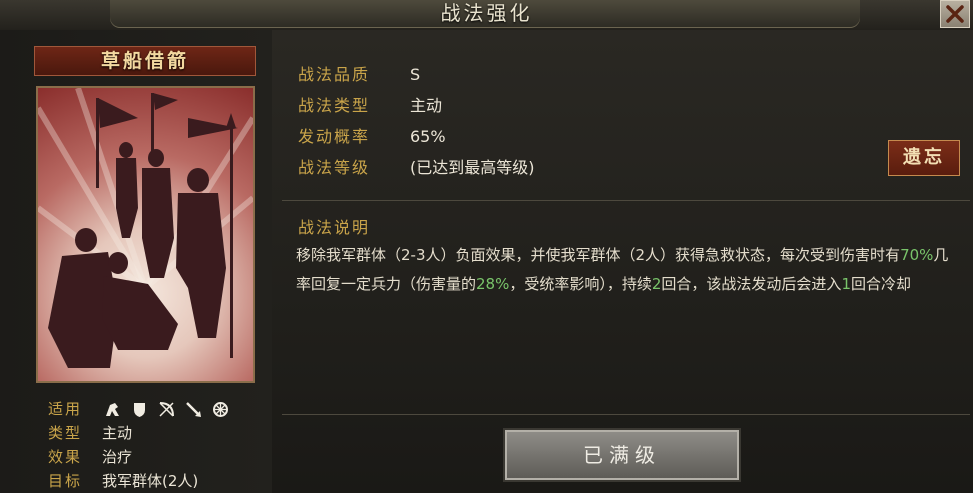 This screenshot has width=973, height=493. I want to click on tactic-name: 草船借箭, so click(145, 61).